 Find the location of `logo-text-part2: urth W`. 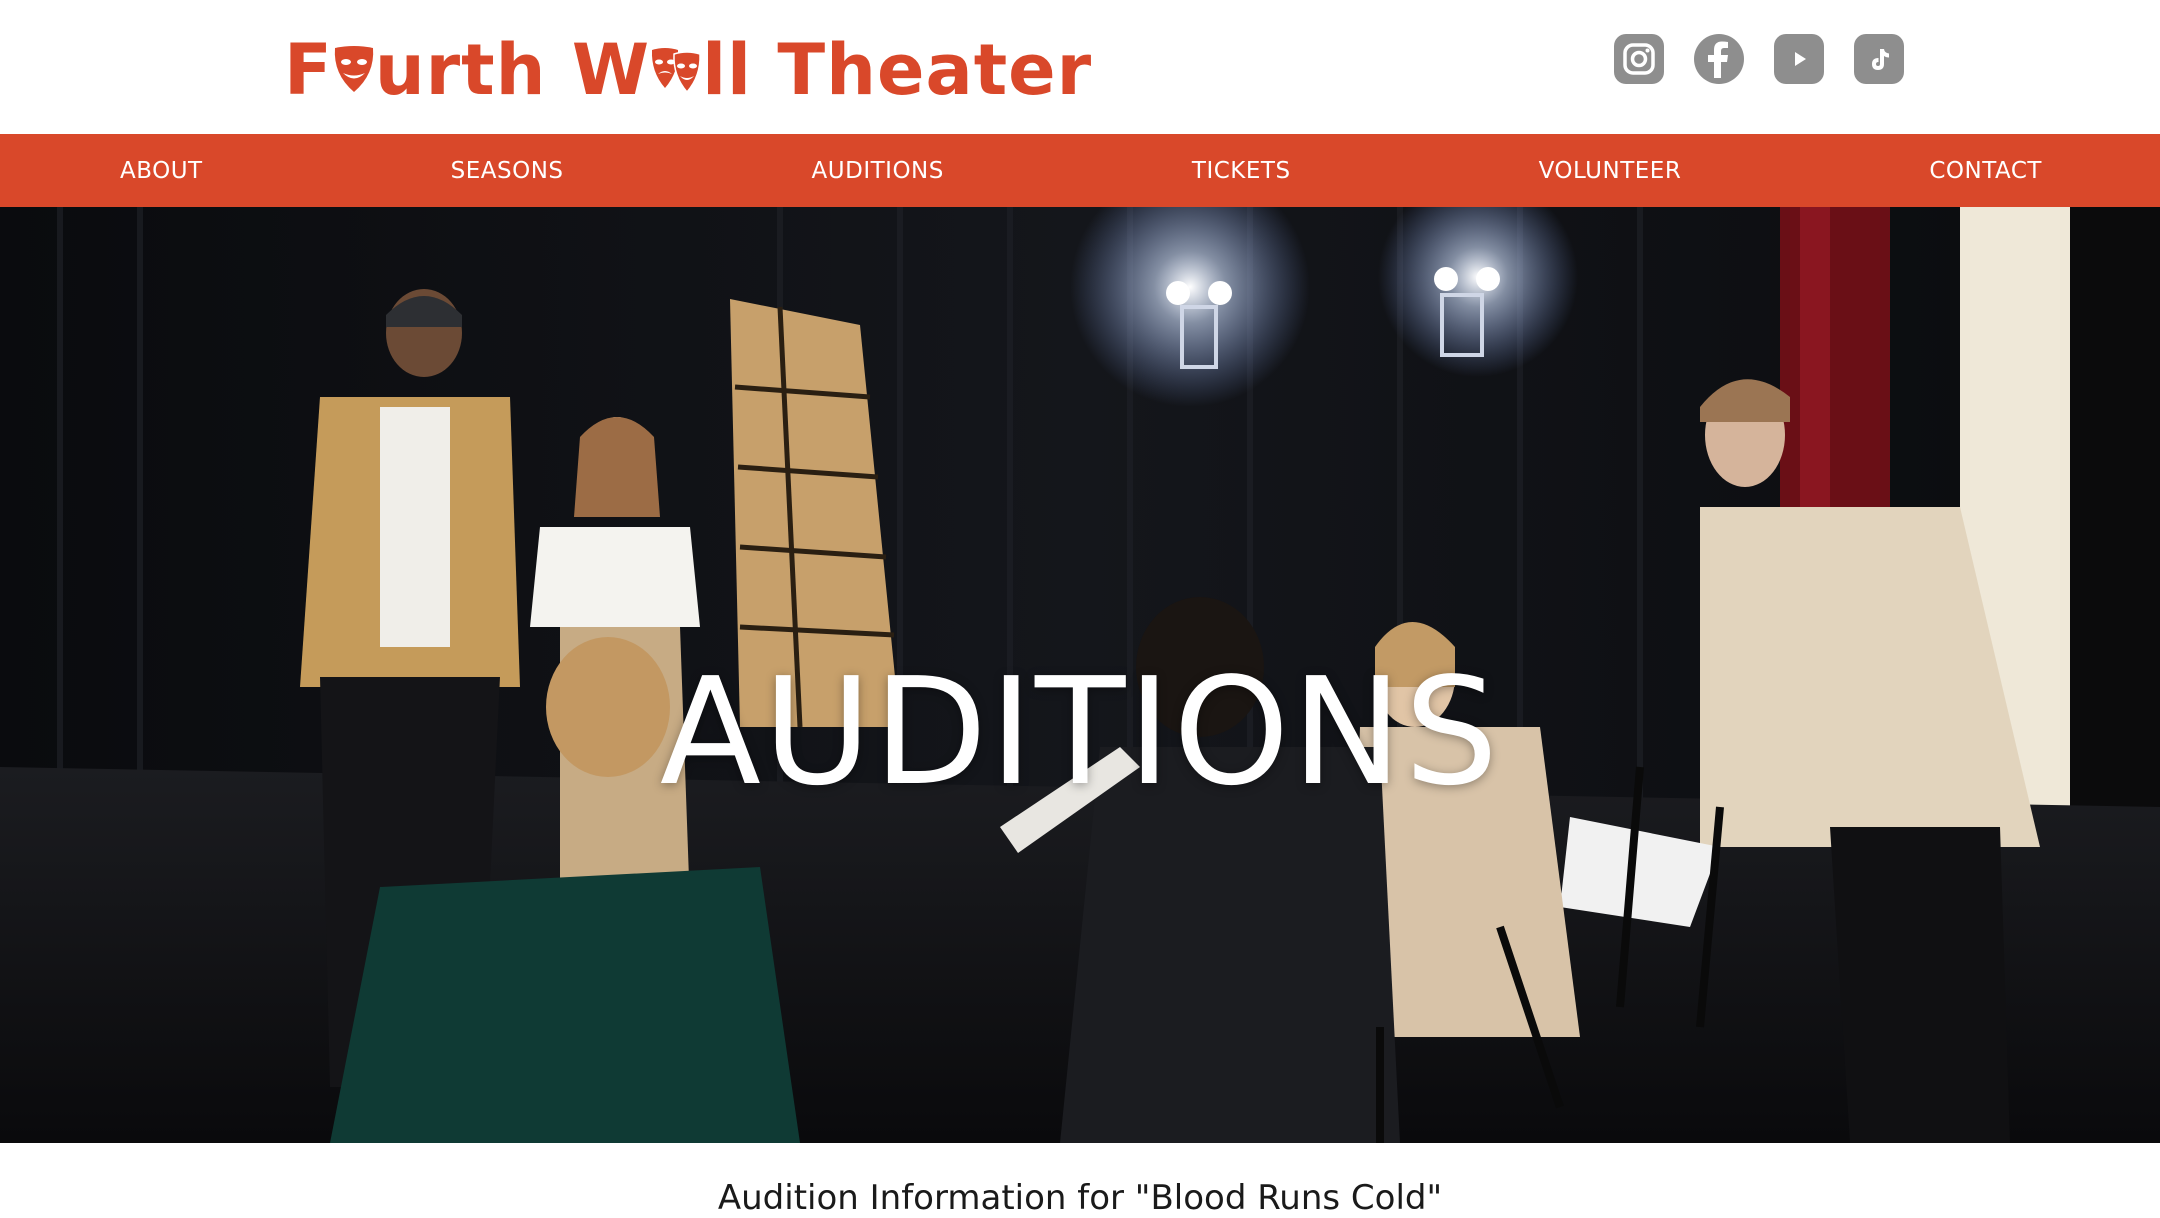

logo-text-part2: urth W is located at coordinates (512, 70).